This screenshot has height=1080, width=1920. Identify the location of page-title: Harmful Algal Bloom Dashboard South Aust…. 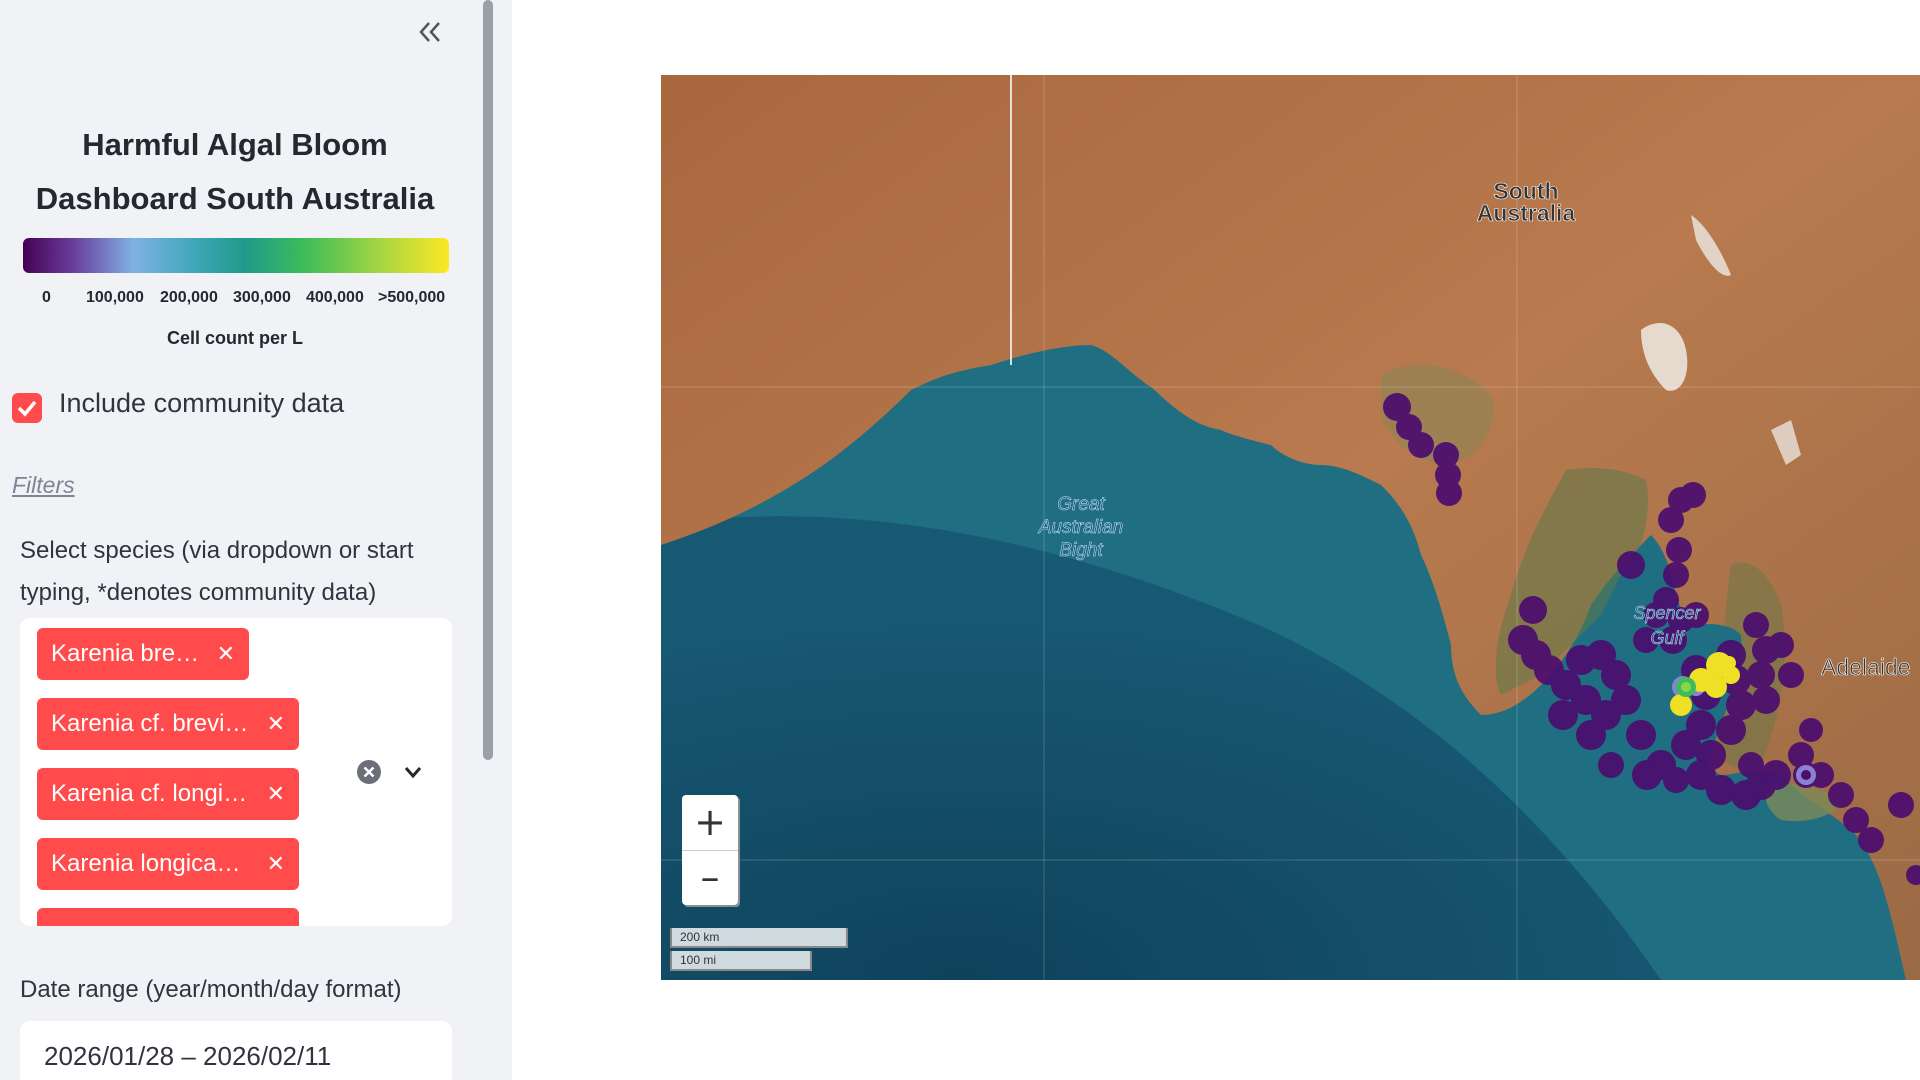
(235, 172).